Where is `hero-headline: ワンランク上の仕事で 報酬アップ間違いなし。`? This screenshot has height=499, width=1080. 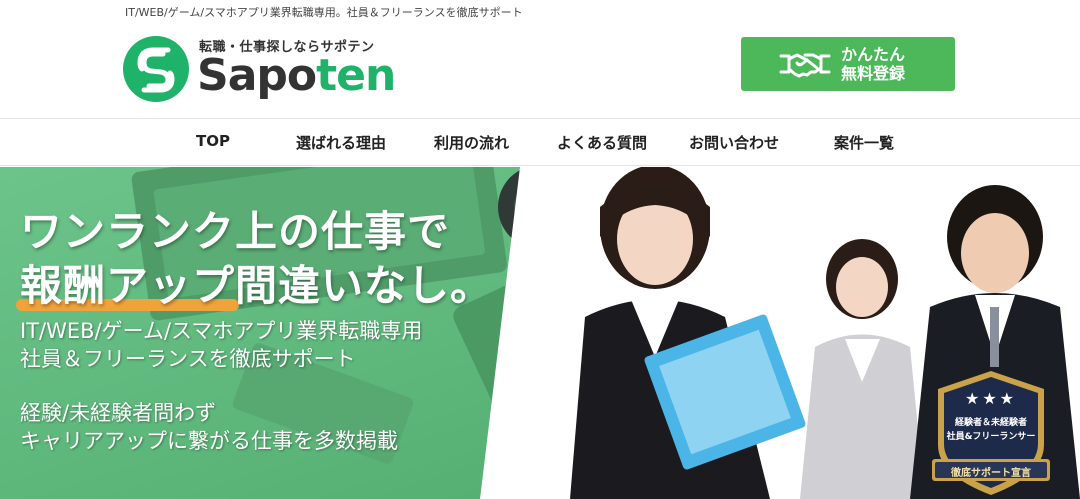 hero-headline: ワンランク上の仕事で 報酬アップ間違いなし。 is located at coordinates (254, 259).